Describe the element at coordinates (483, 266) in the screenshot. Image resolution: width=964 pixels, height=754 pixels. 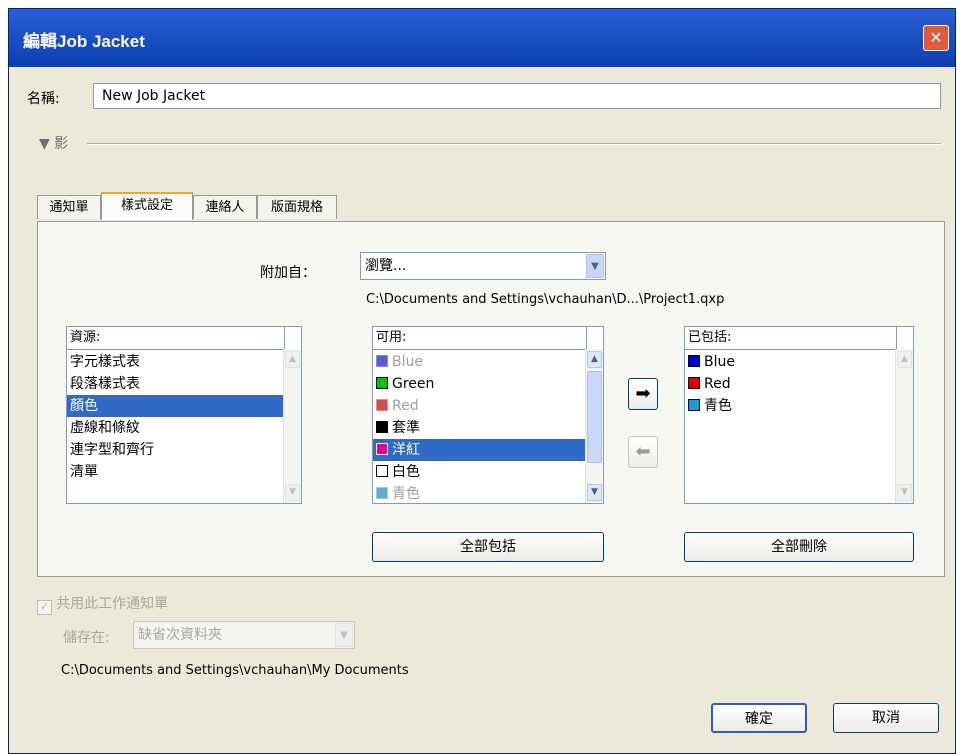
I see `append-from-dropdown: 瀏覽... ▼` at that location.